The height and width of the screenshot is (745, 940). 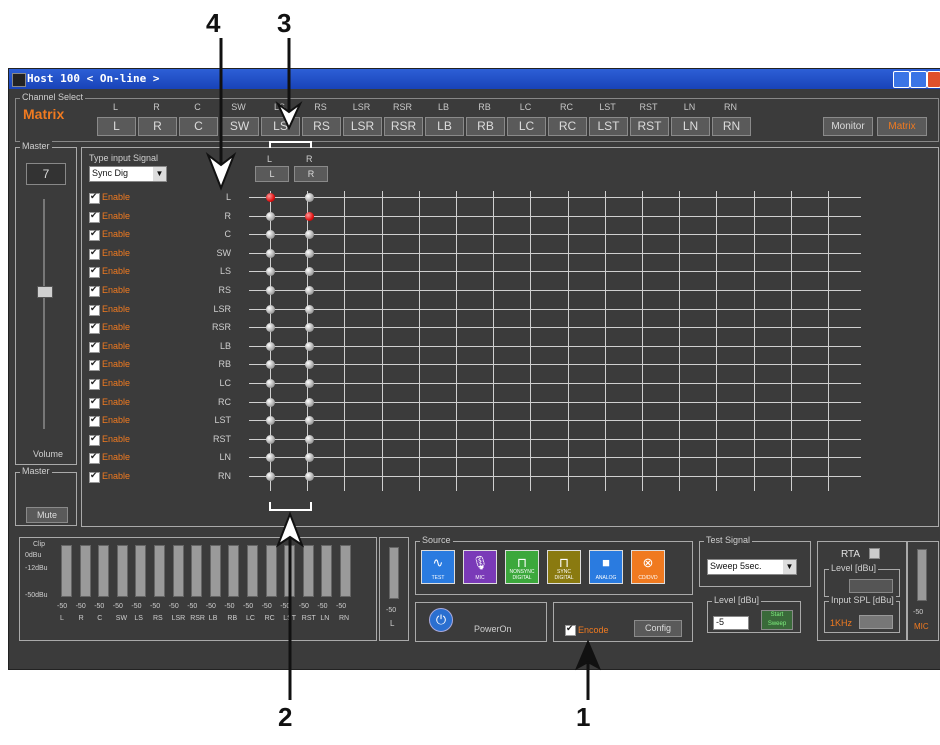 What do you see at coordinates (44, 314) in the screenshot?
I see `volume-slider-track` at bounding box center [44, 314].